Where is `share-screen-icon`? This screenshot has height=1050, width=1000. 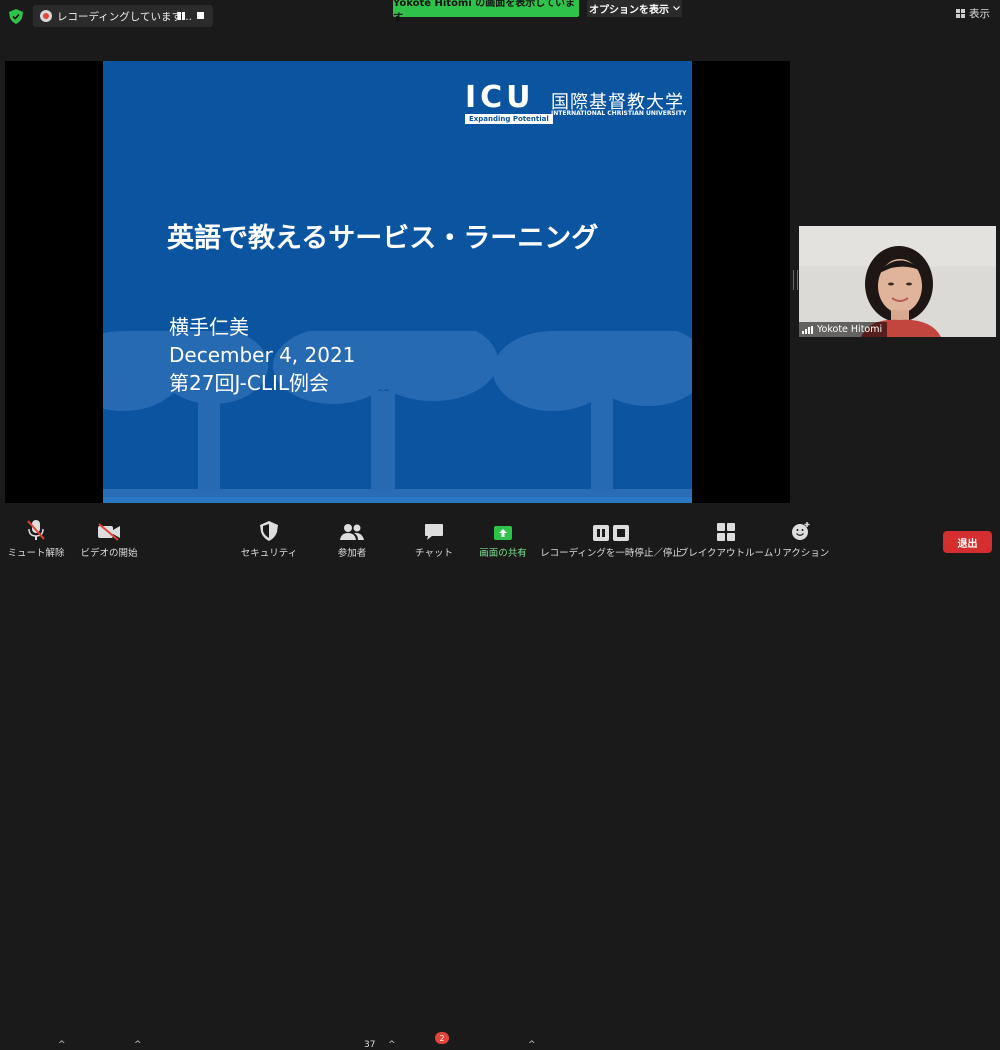
share-screen-icon is located at coordinates (503, 533).